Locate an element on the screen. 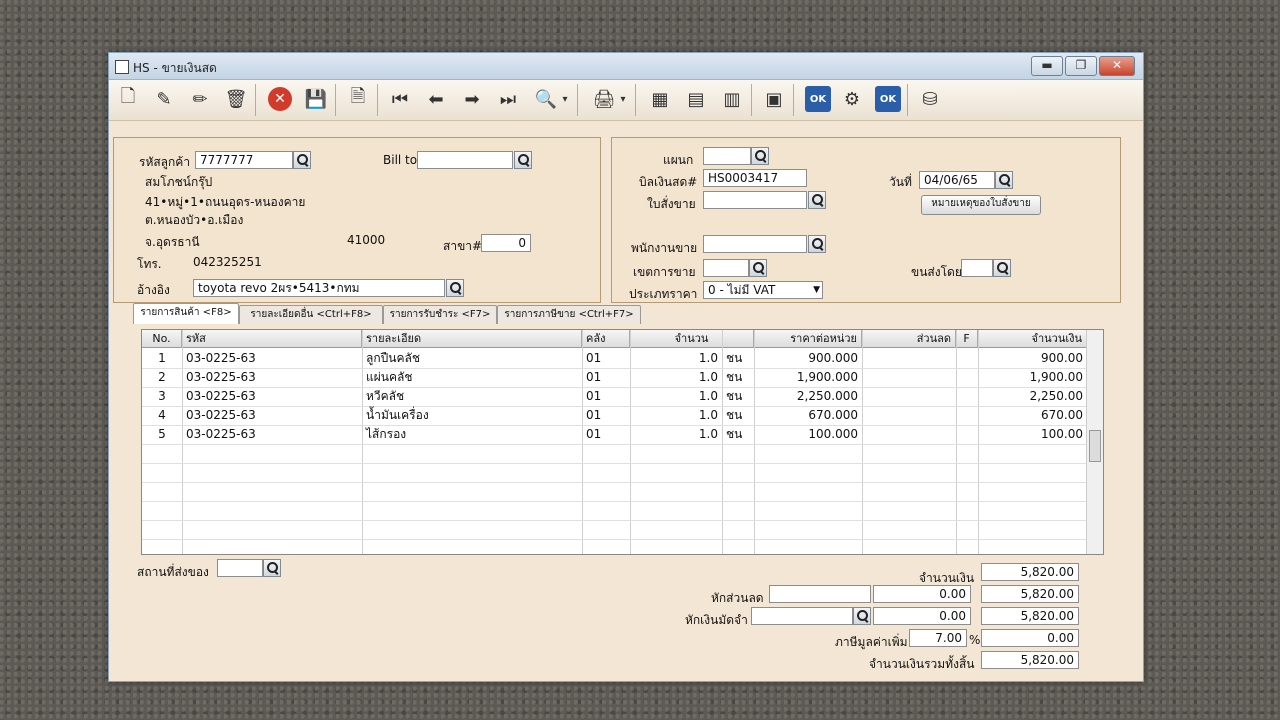 The image size is (1280, 720). row-unit: ชน is located at coordinates (734, 434).